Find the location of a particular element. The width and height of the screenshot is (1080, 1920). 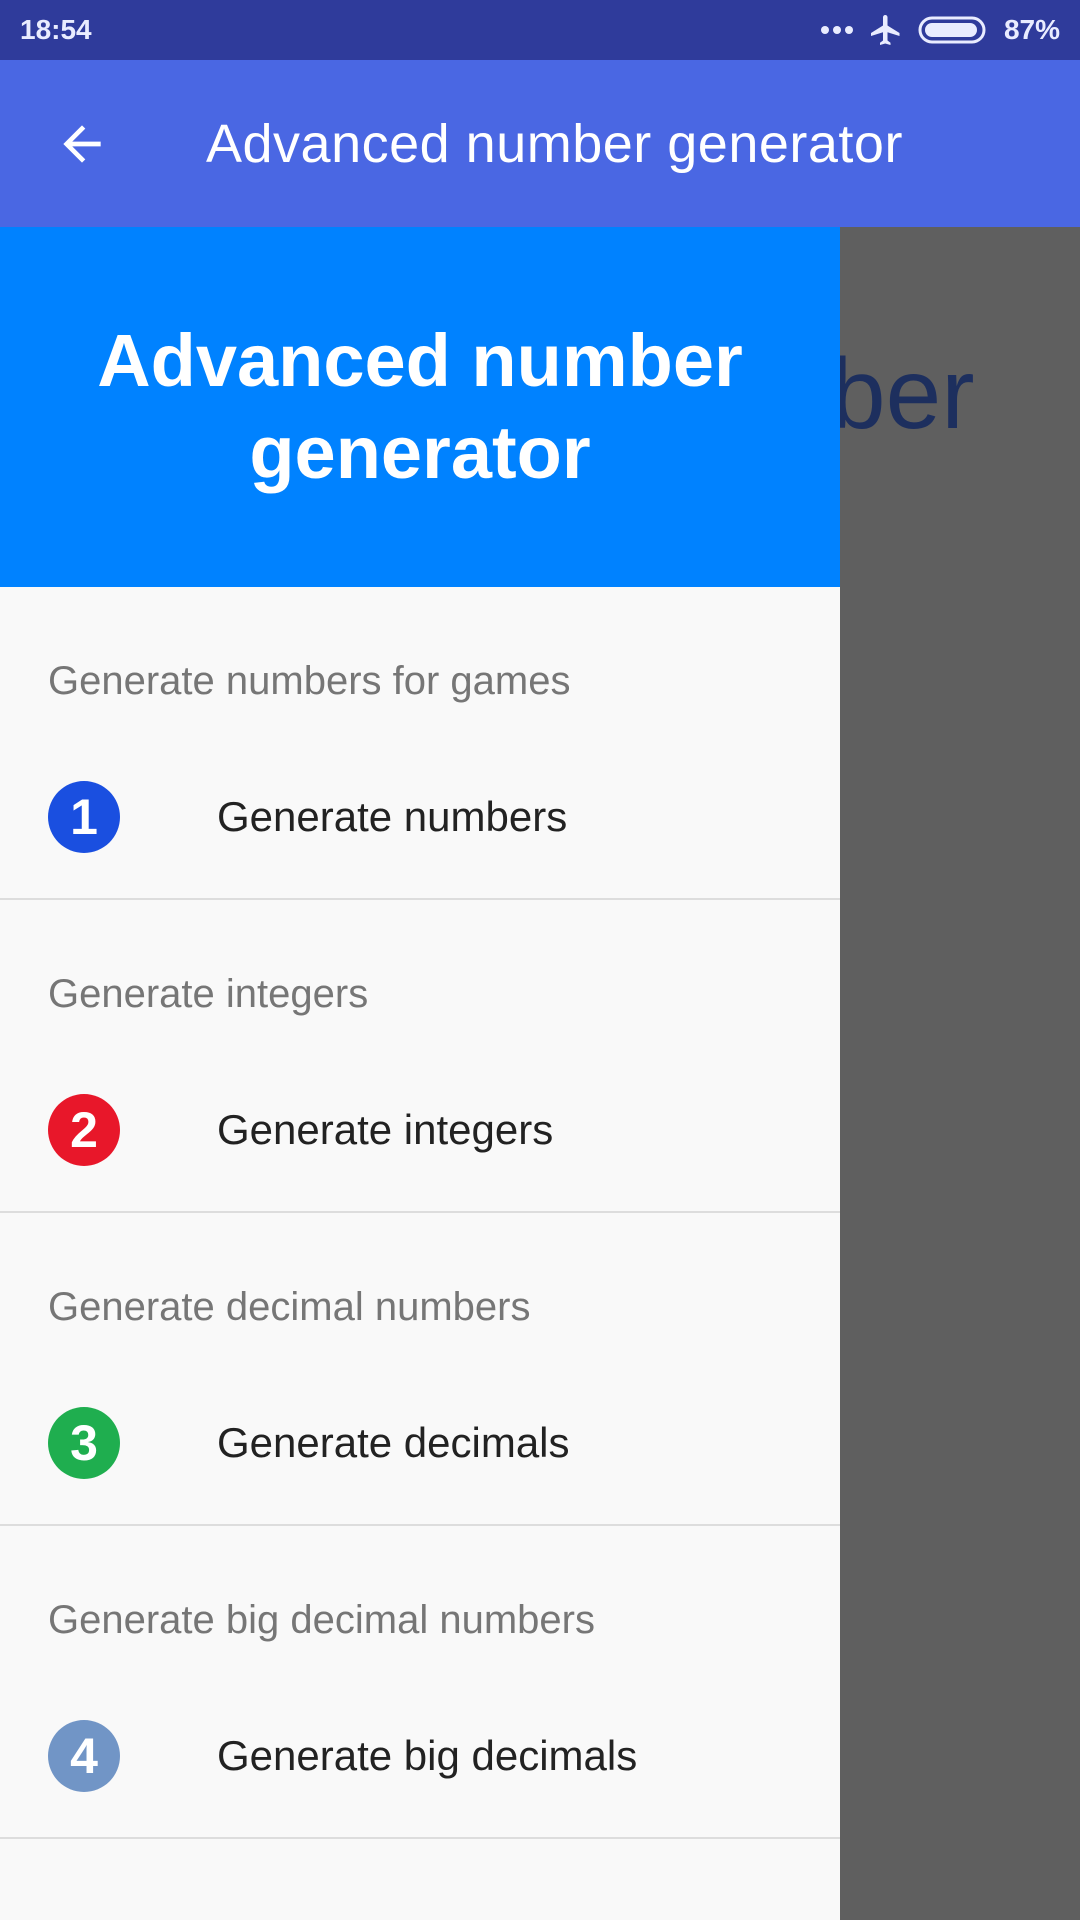

drawer-title: Advanced number generator is located at coordinates (420, 406).